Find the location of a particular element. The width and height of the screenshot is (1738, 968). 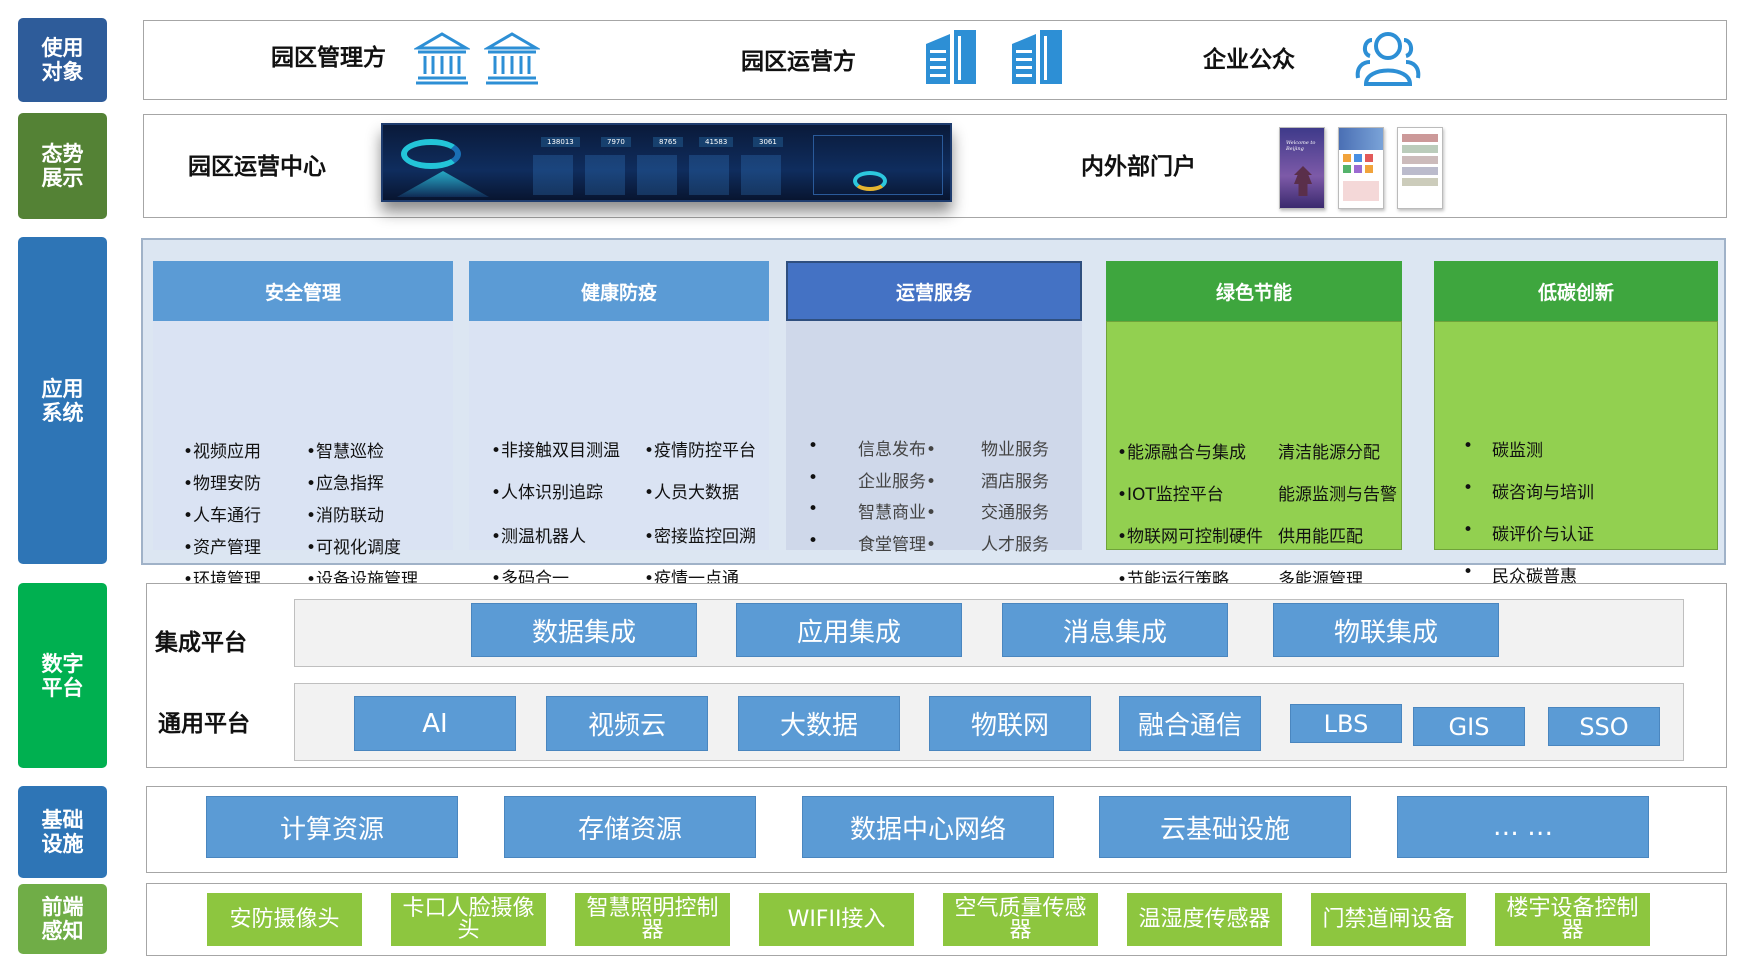

operator-label: 园区运营方 is located at coordinates (798, 62).